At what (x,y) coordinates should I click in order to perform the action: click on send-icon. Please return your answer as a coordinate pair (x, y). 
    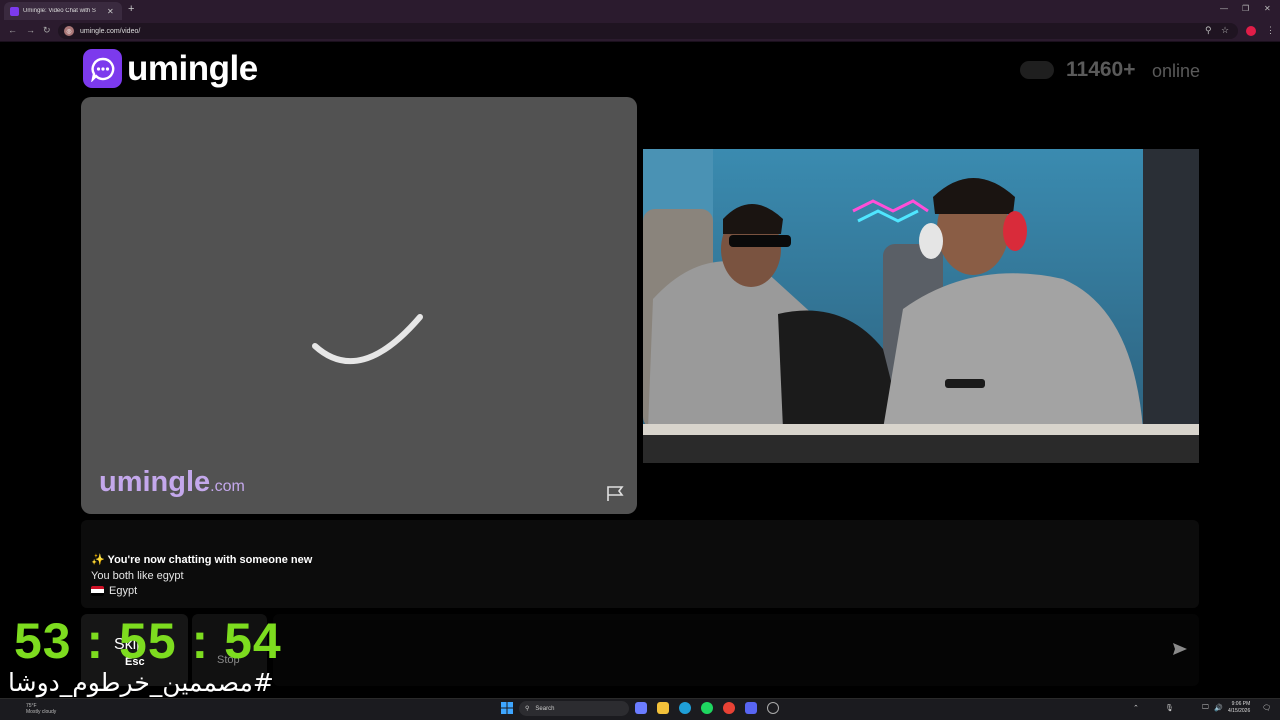
    Looking at the image, I should click on (1180, 649).